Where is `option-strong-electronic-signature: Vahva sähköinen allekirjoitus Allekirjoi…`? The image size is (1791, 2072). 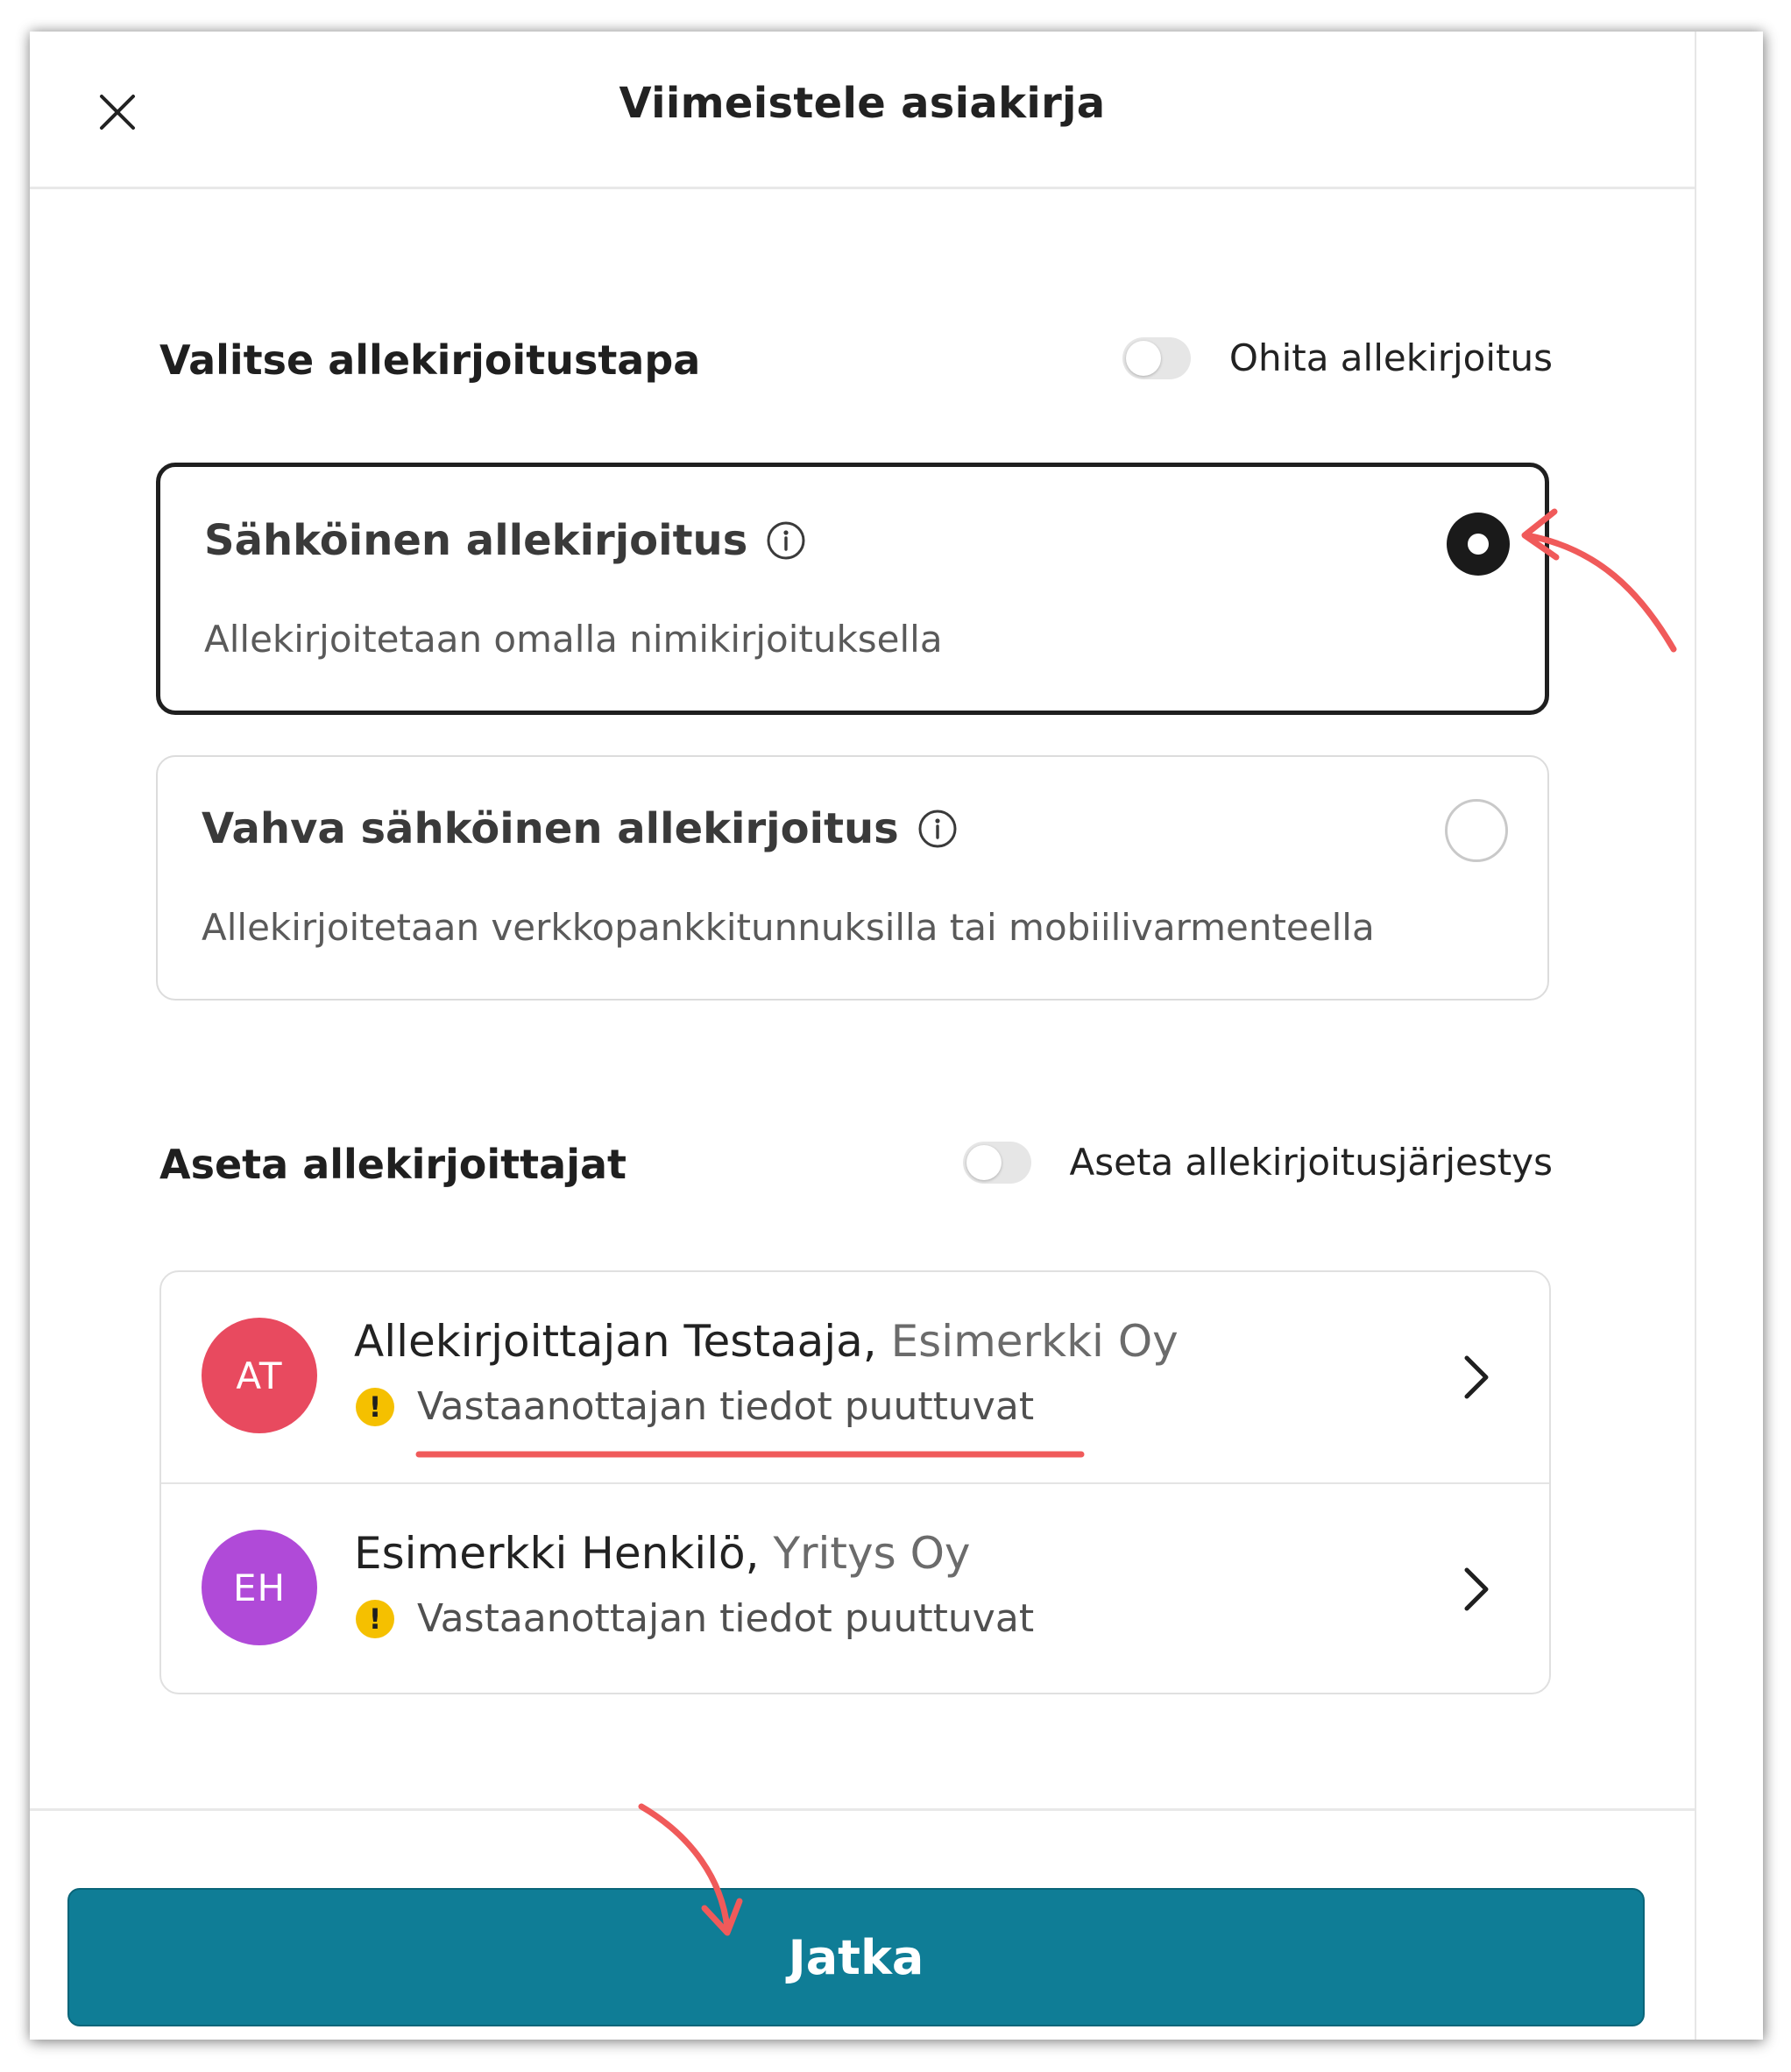 option-strong-electronic-signature: Vahva sähköinen allekirjoitus Allekirjoi… is located at coordinates (852, 878).